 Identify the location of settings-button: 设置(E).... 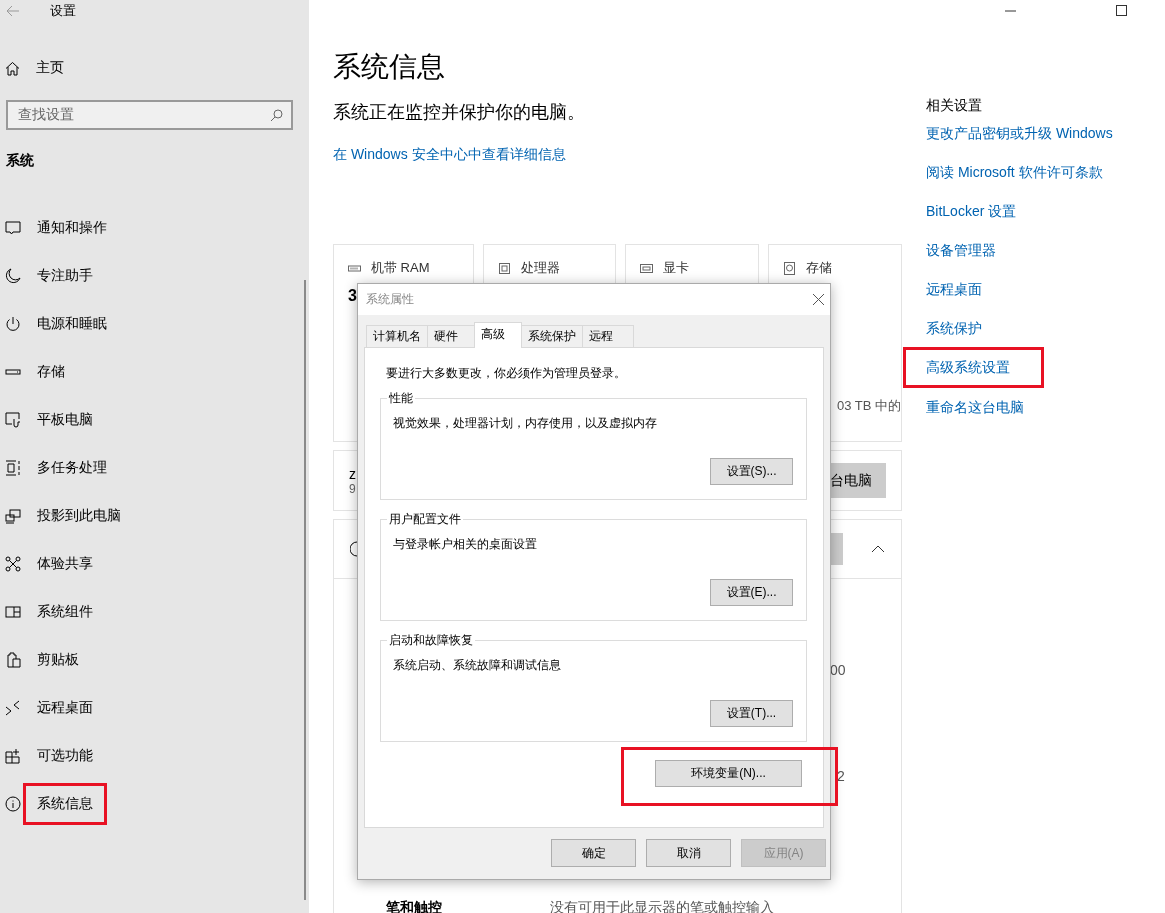
(751, 592).